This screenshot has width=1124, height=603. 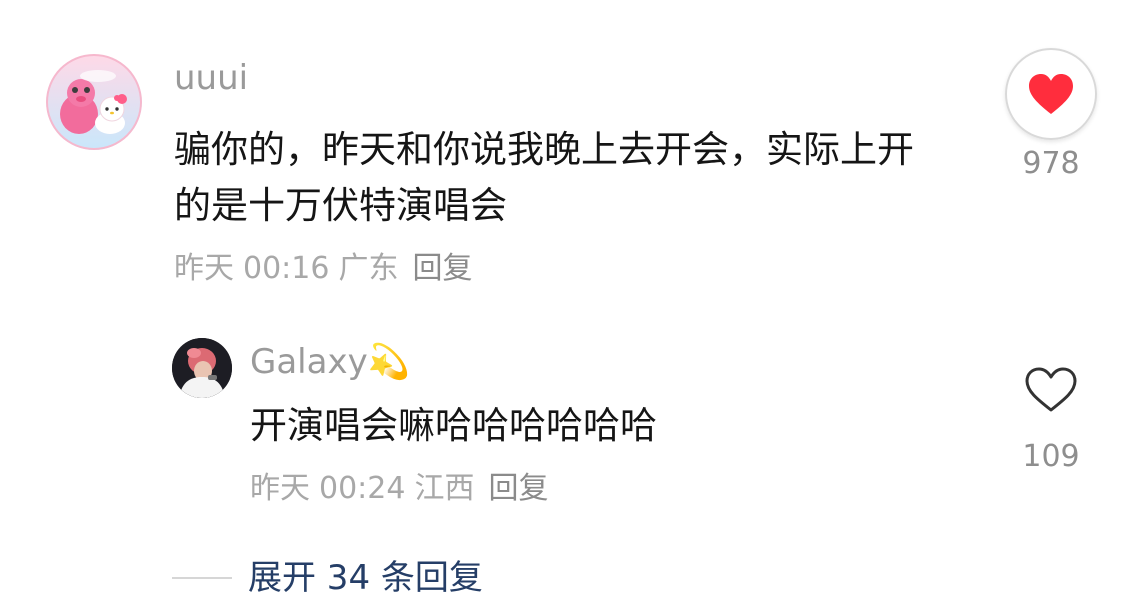 I want to click on heart-filled-icon, so click(x=1051, y=94).